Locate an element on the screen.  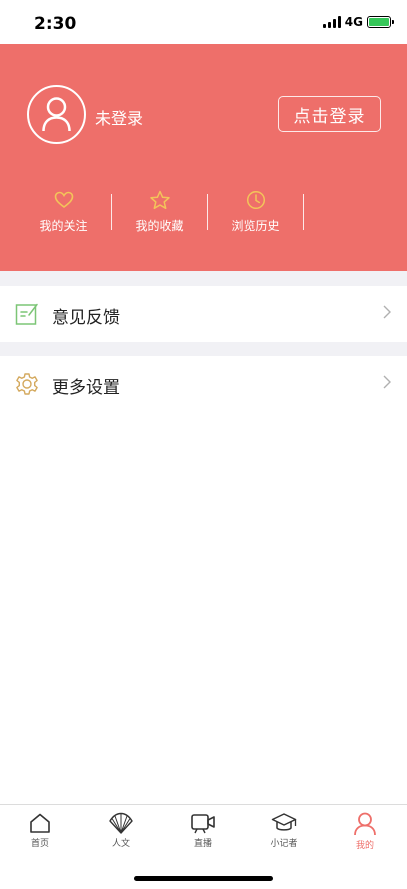
status-indicators: 4G is located at coordinates (358, 22).